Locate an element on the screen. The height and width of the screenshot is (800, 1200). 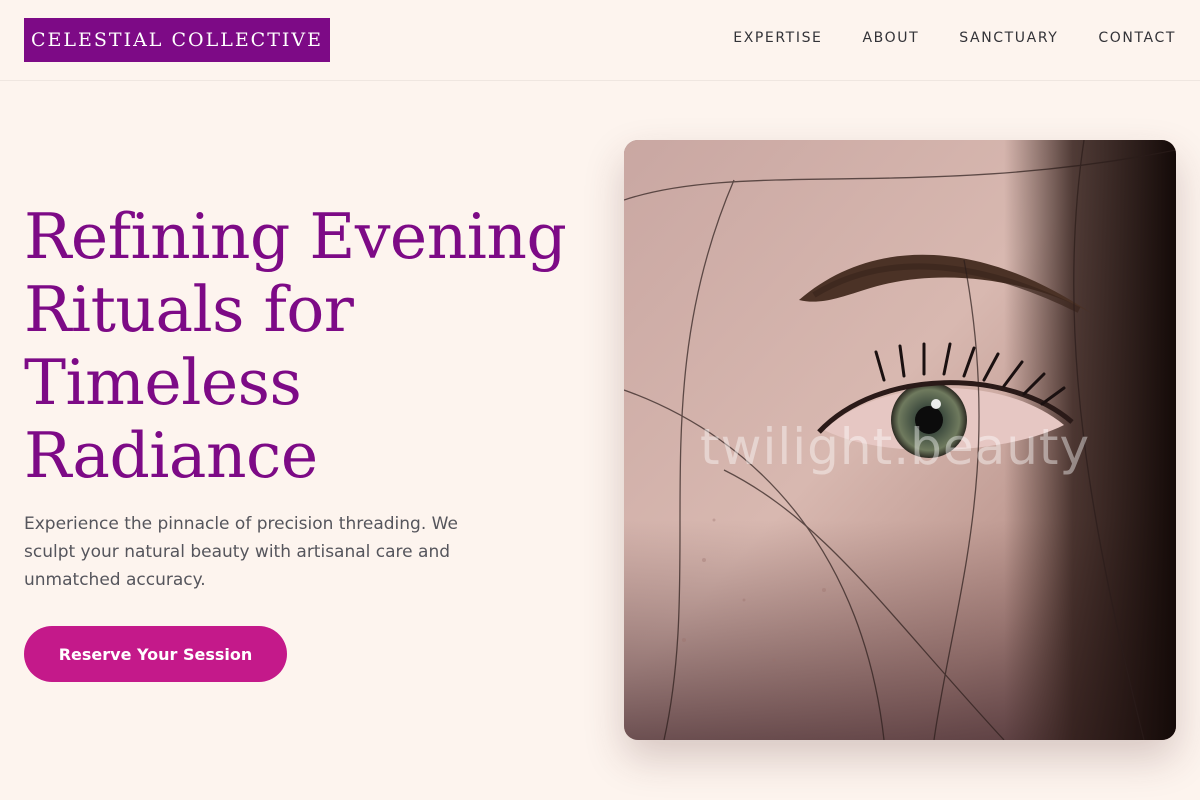
main-nav: EXPERTISE ABOUT SANCTUARY CONTACT is located at coordinates (954, 38).